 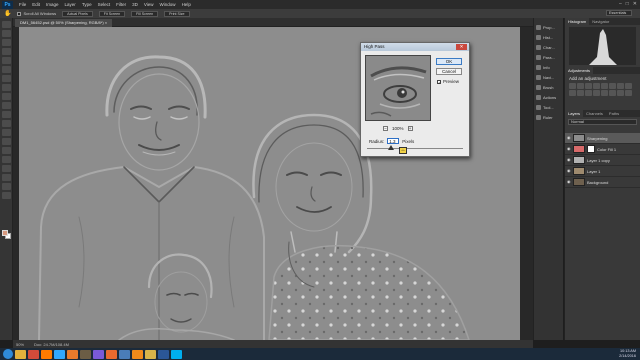 What do you see at coordinates (6, 150) in the screenshot?
I see `pen-tool-icon` at bounding box center [6, 150].